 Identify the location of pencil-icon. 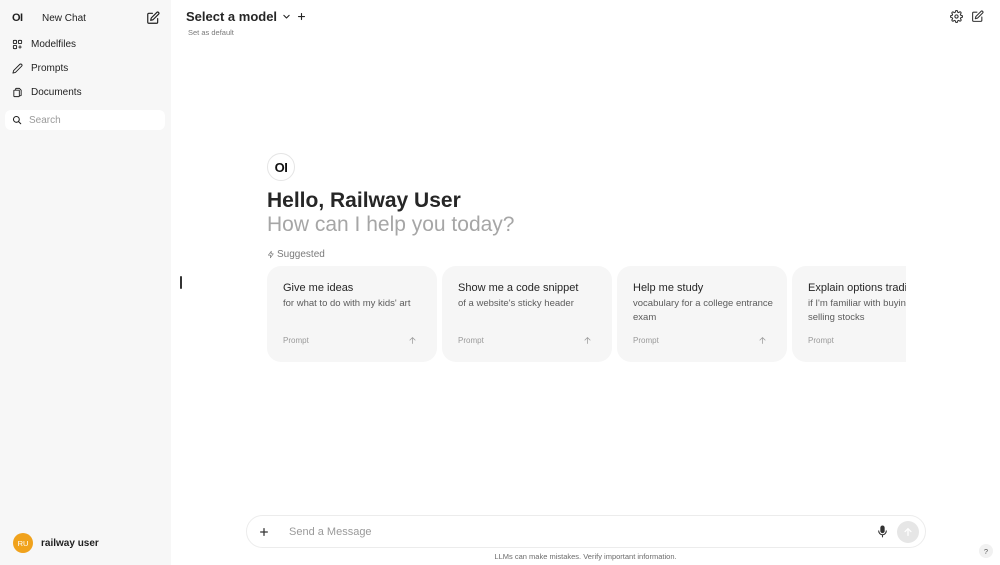
(17, 68).